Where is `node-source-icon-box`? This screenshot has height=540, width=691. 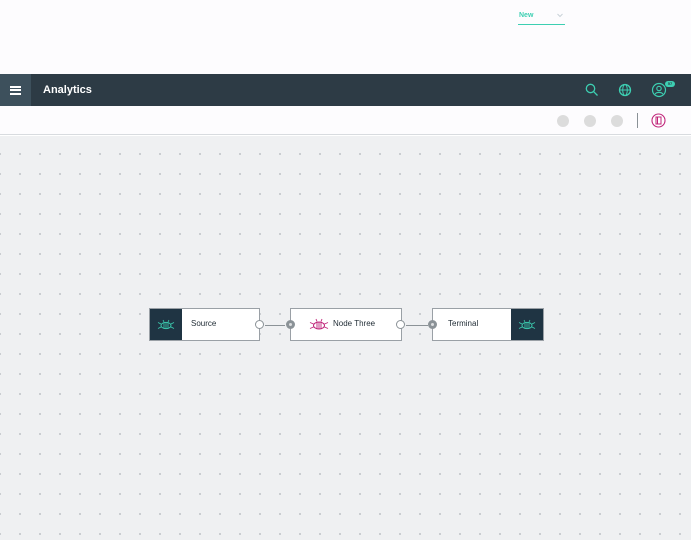
node-source-icon-box is located at coordinates (166, 324).